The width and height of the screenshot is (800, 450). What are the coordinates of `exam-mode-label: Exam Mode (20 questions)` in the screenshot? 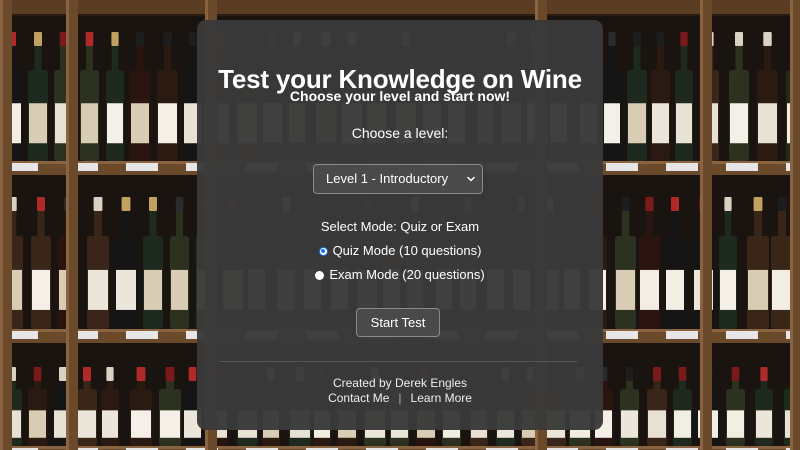 It's located at (407, 274).